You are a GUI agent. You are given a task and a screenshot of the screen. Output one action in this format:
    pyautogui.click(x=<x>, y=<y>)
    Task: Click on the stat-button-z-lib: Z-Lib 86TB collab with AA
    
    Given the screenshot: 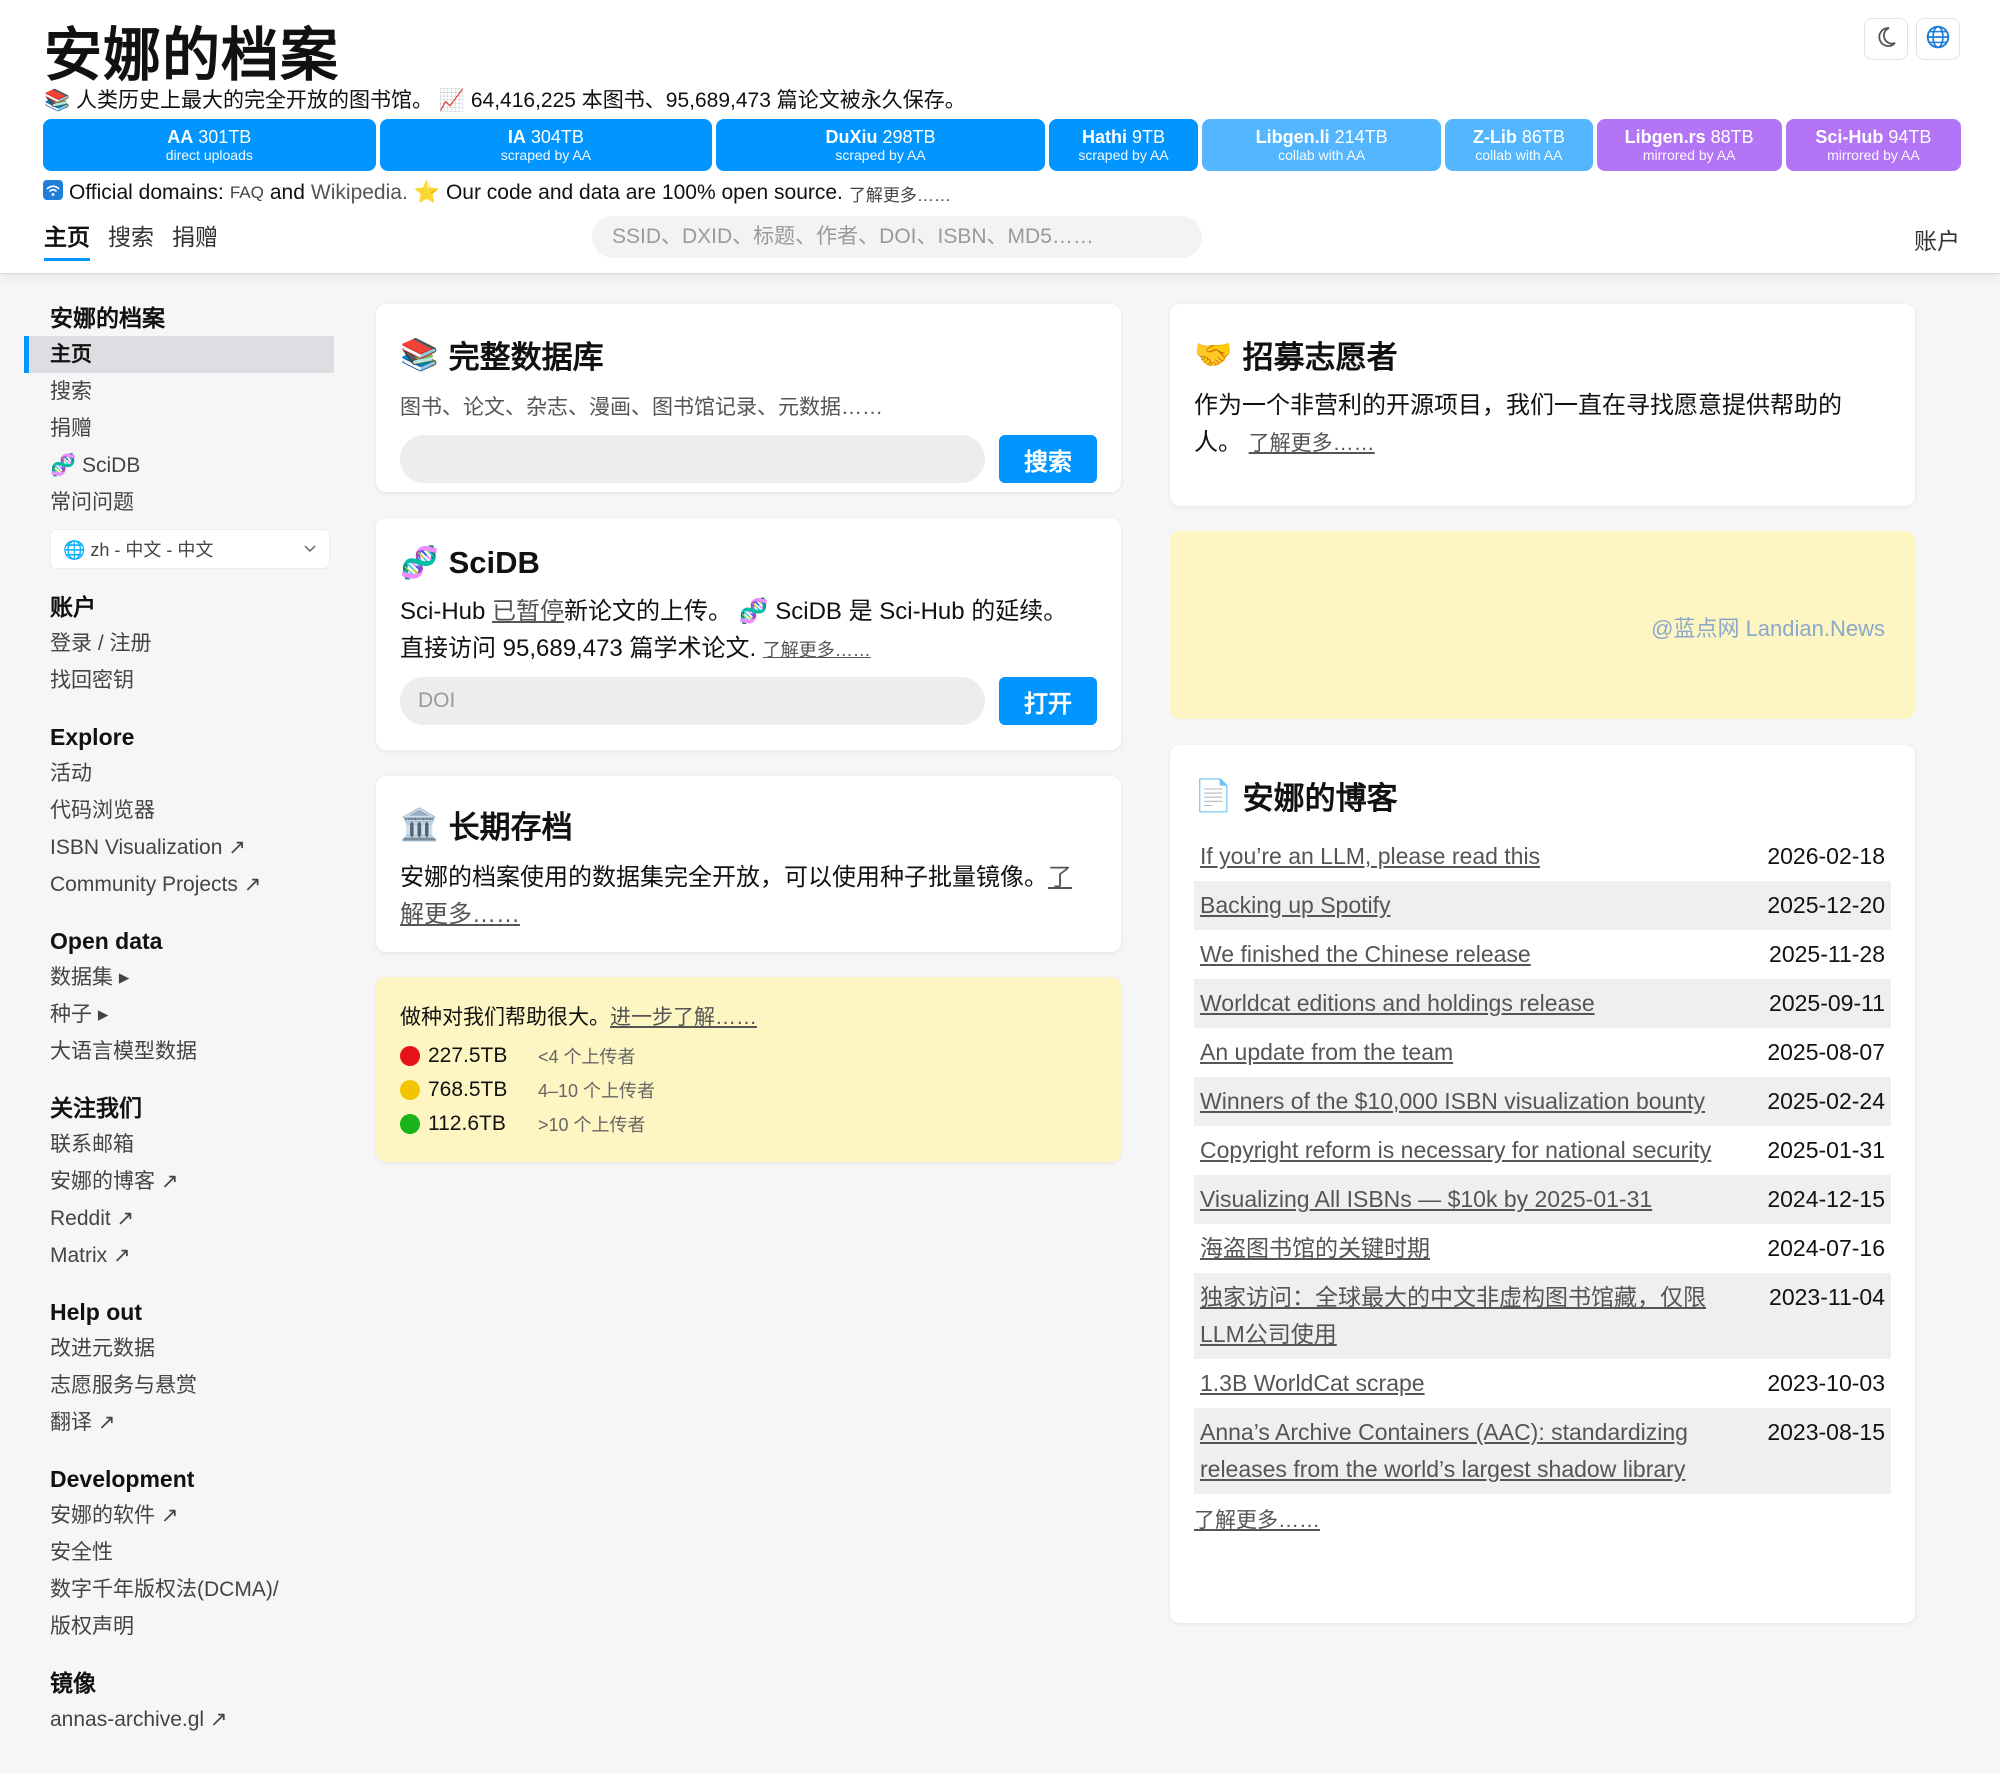 What is the action you would take?
    pyautogui.click(x=1519, y=145)
    